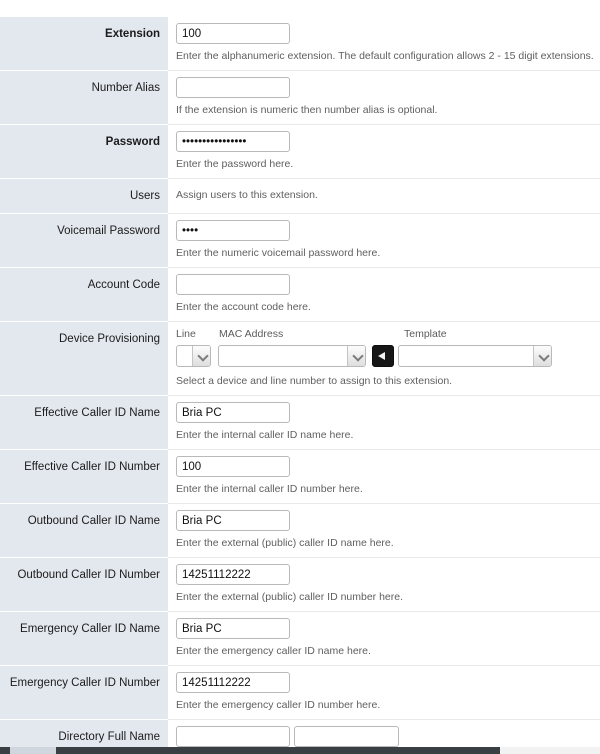 This screenshot has width=600, height=754. Describe the element at coordinates (300, 750) in the screenshot. I see `horizontal-scrollbar` at that location.